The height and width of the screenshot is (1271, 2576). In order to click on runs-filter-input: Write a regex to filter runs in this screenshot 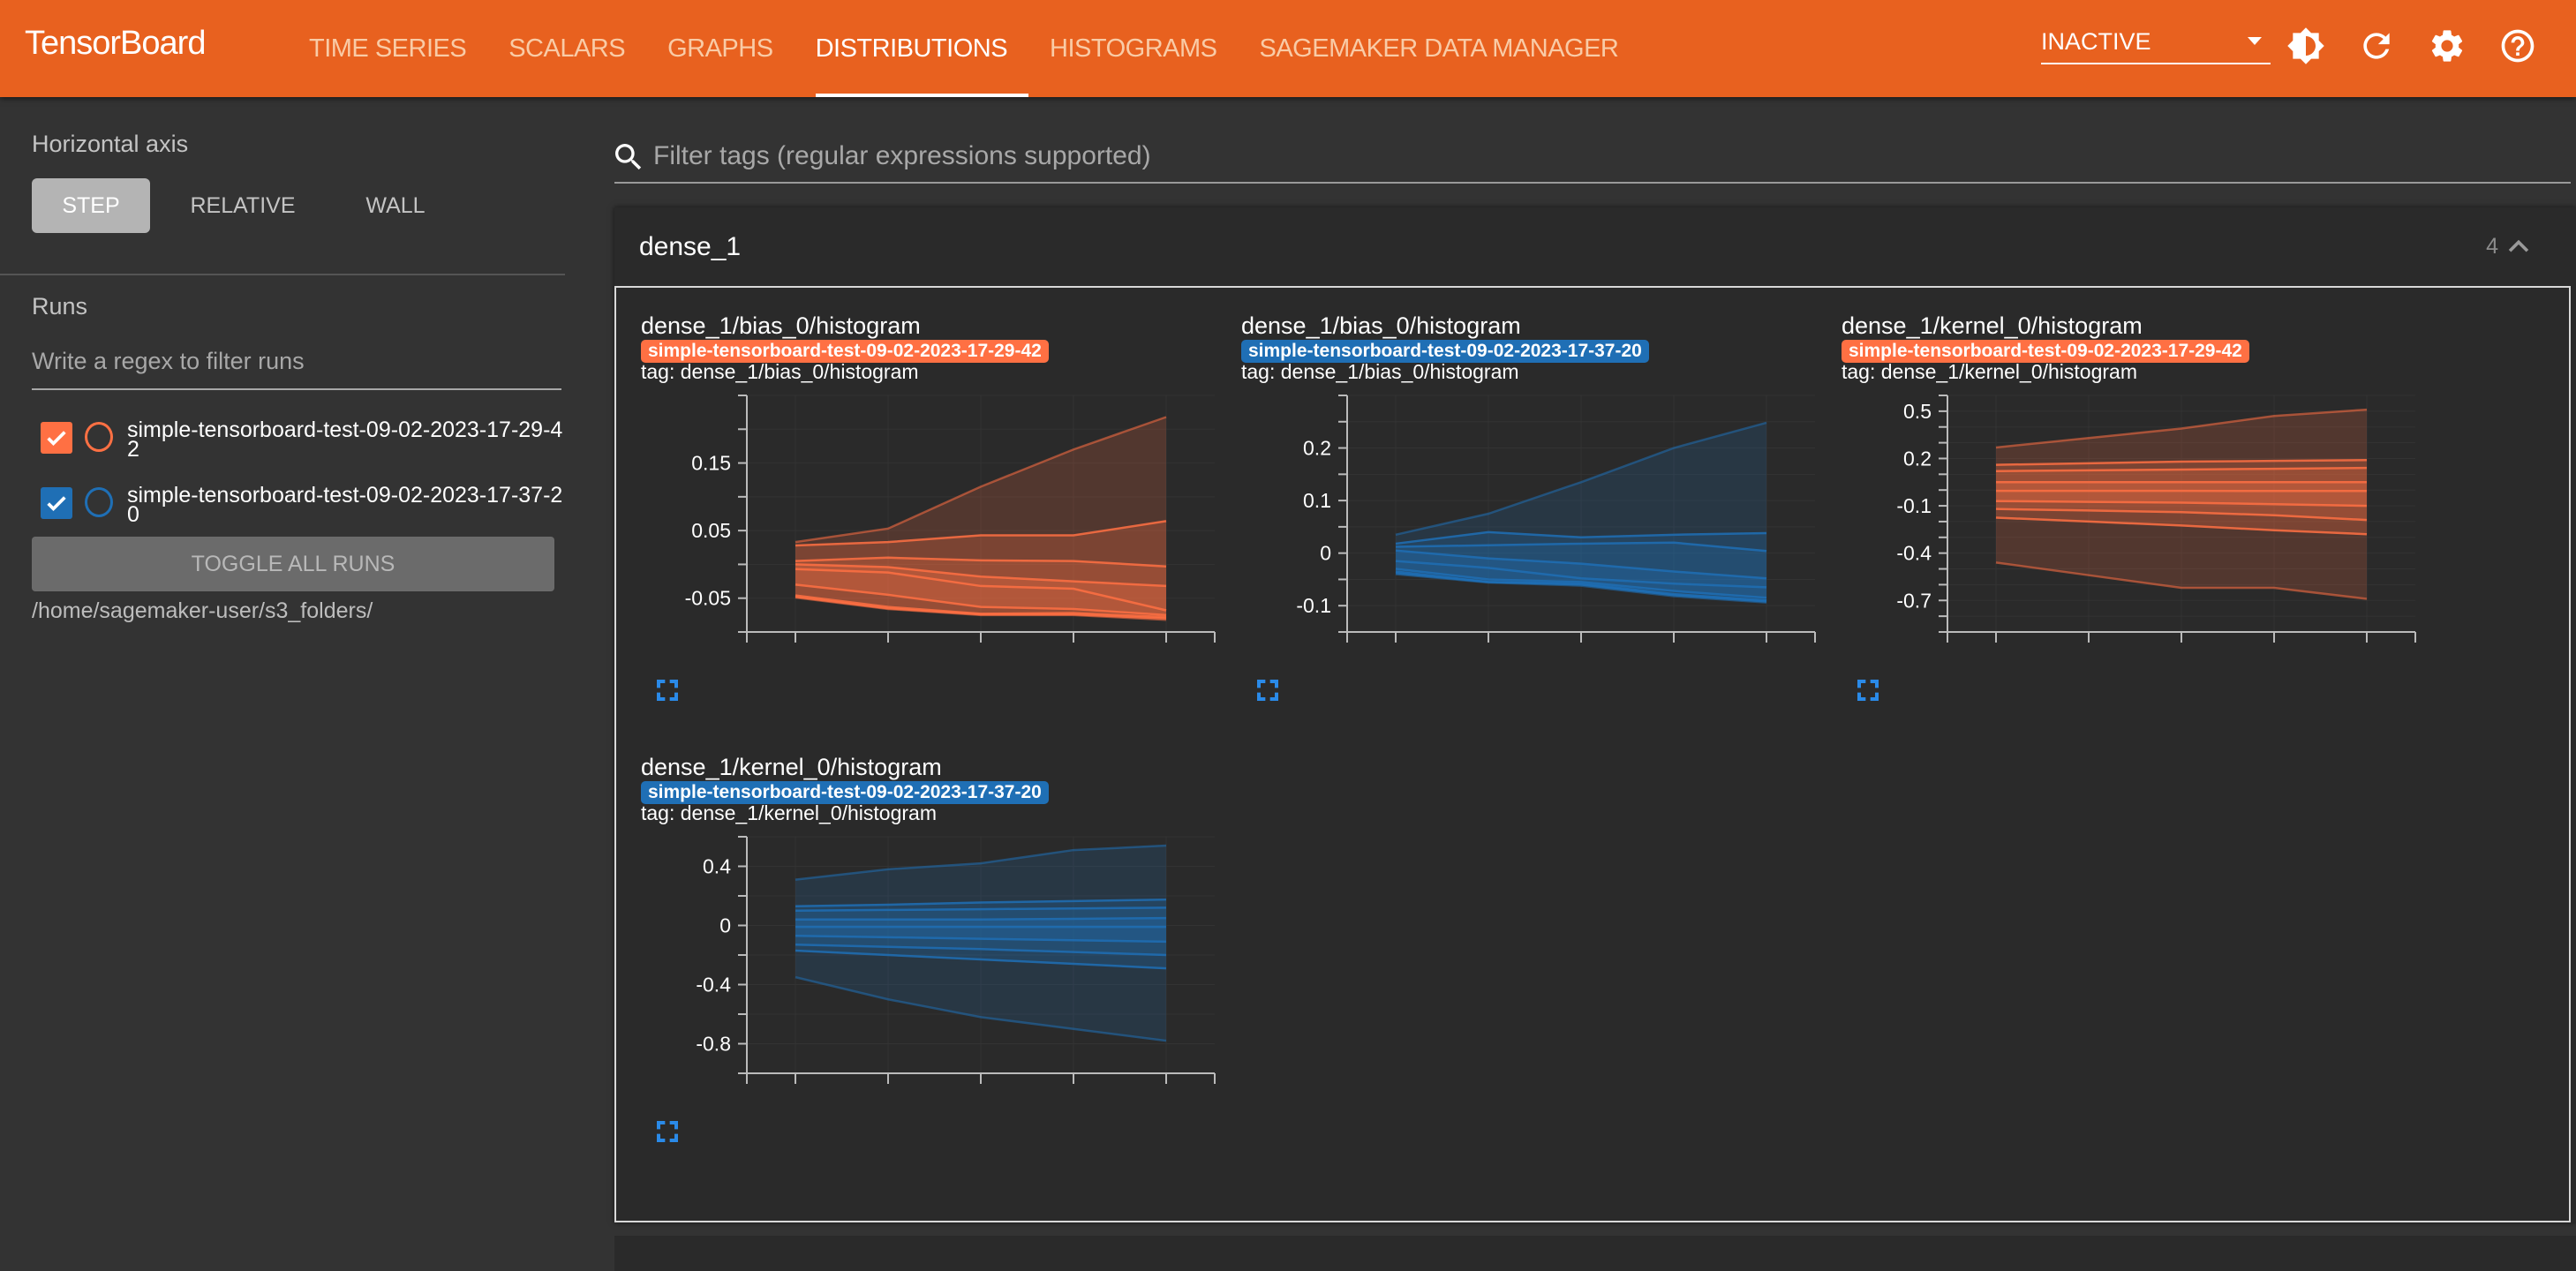, I will do `click(297, 362)`.